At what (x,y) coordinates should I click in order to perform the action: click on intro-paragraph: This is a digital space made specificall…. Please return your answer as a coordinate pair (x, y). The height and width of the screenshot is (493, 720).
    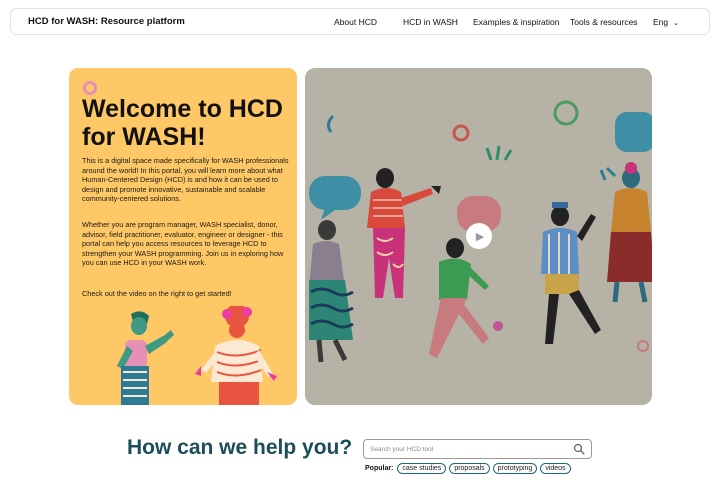
    Looking at the image, I should click on (185, 180).